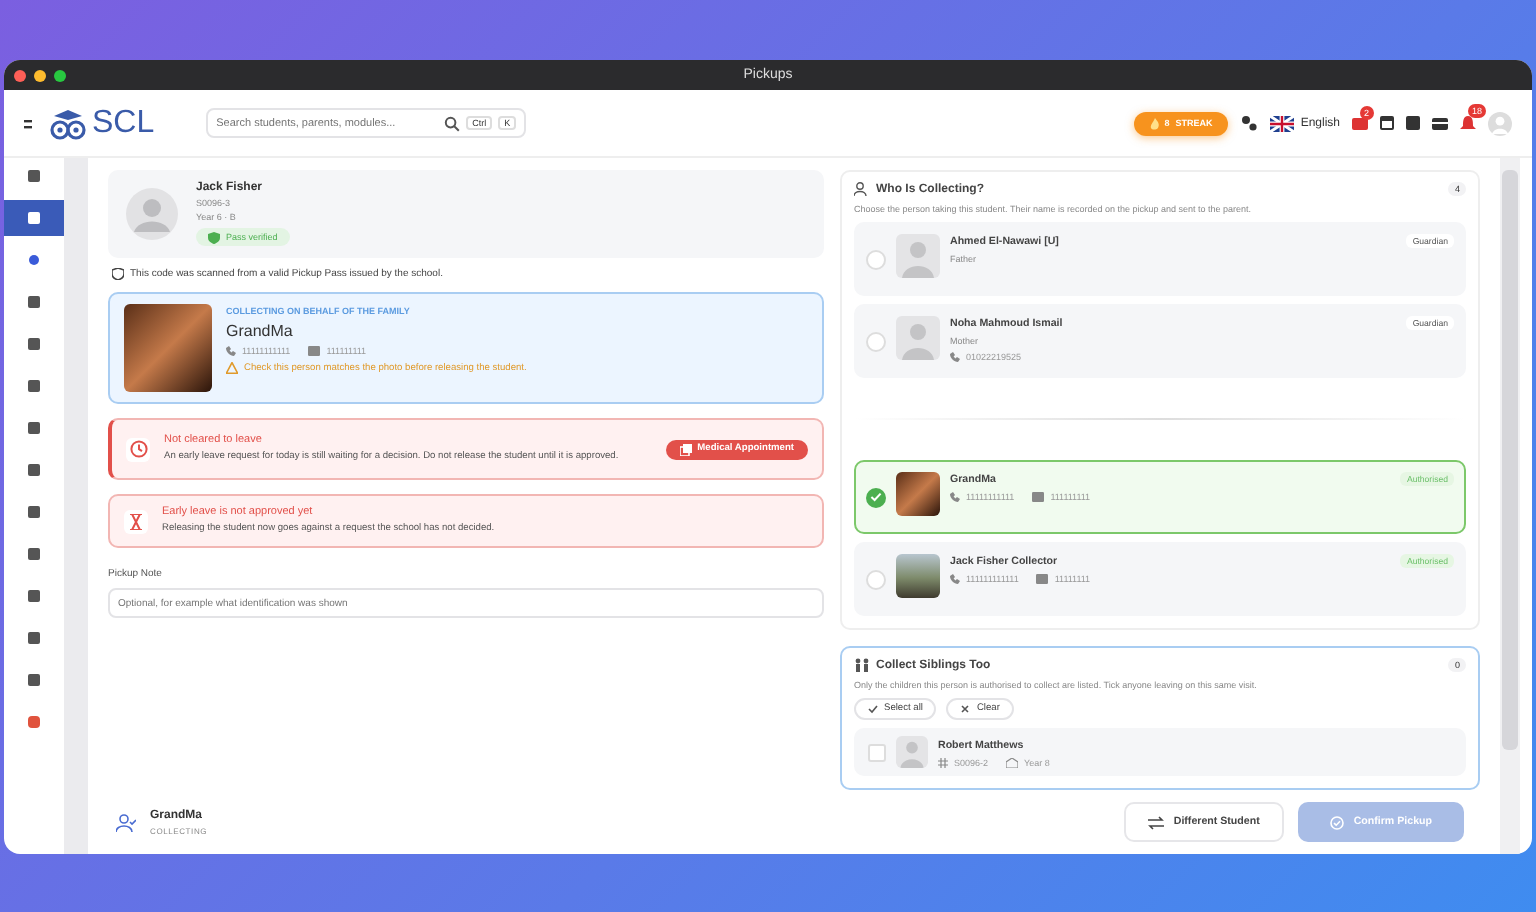  I want to click on zoom-light, so click(60, 75).